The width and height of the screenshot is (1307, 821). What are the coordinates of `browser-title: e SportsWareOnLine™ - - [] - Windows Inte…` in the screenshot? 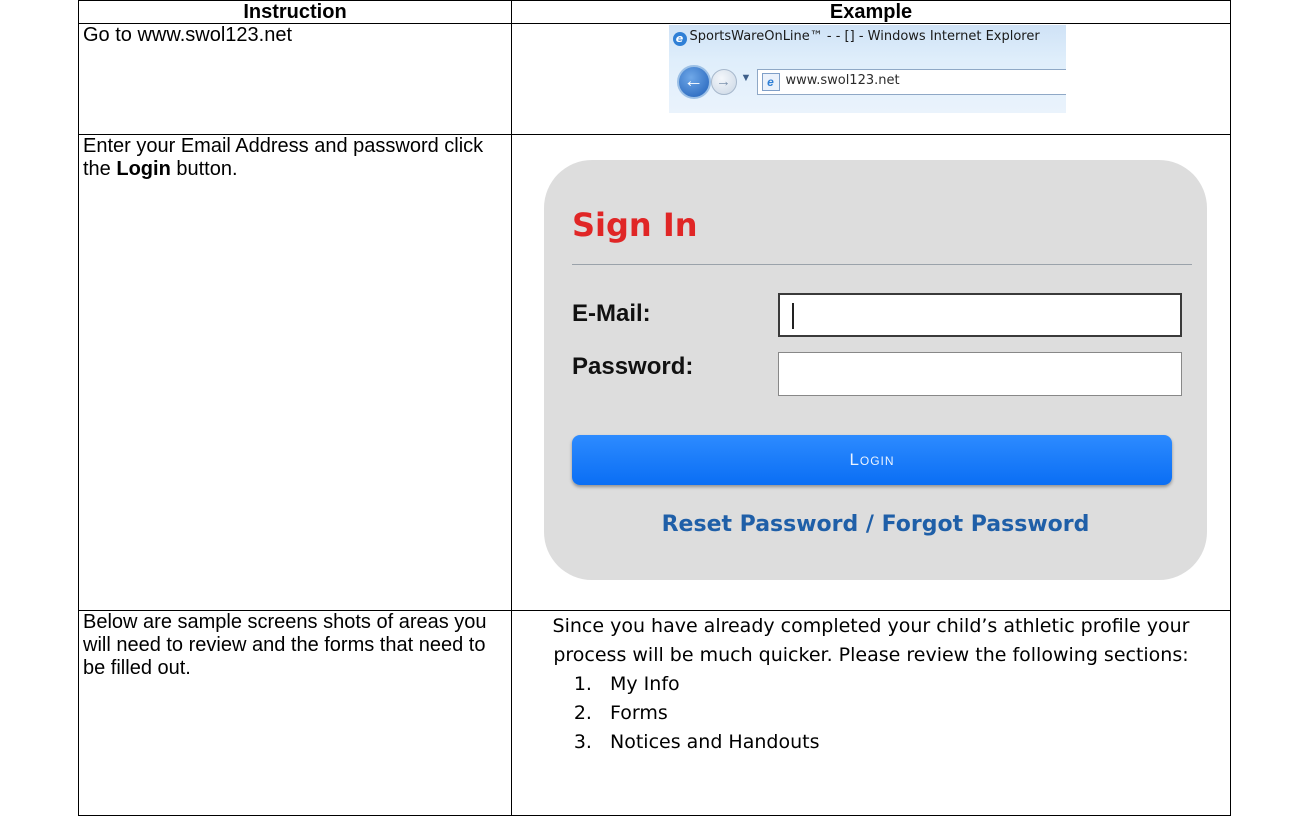 It's located at (856, 37).